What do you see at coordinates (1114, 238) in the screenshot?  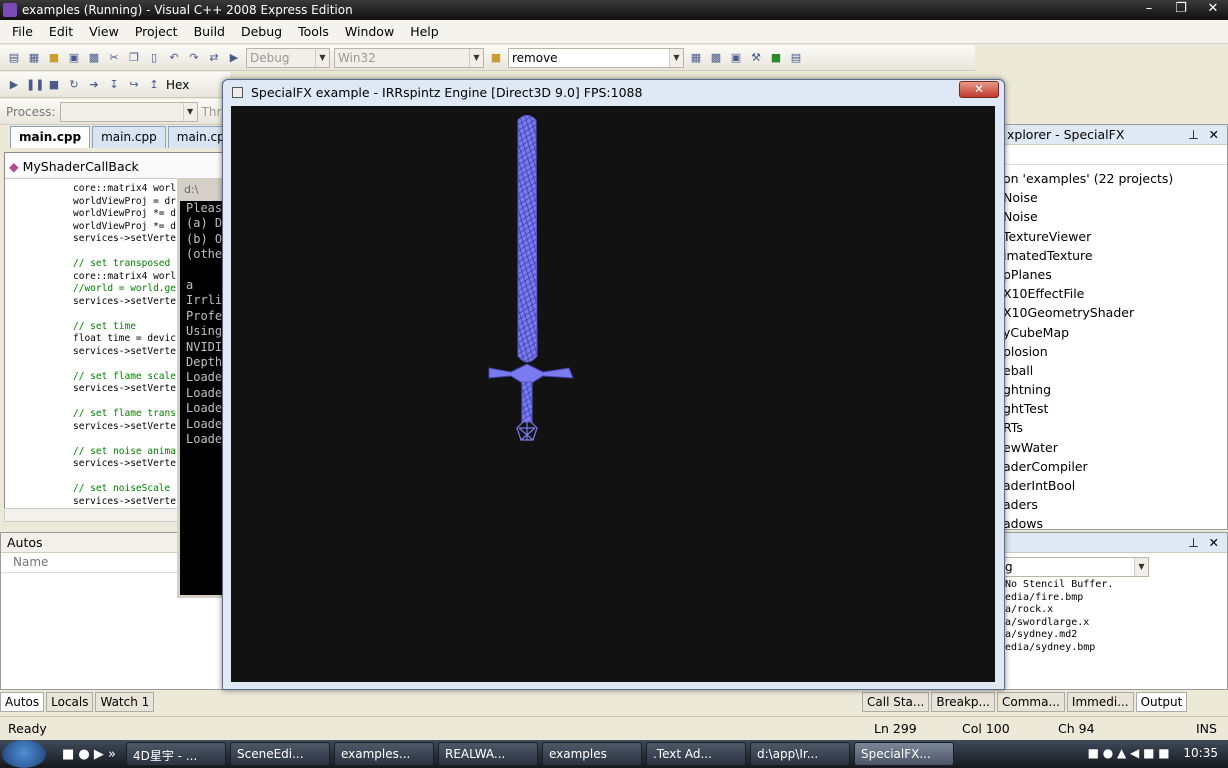 I see `project-node: TextureViewer` at bounding box center [1114, 238].